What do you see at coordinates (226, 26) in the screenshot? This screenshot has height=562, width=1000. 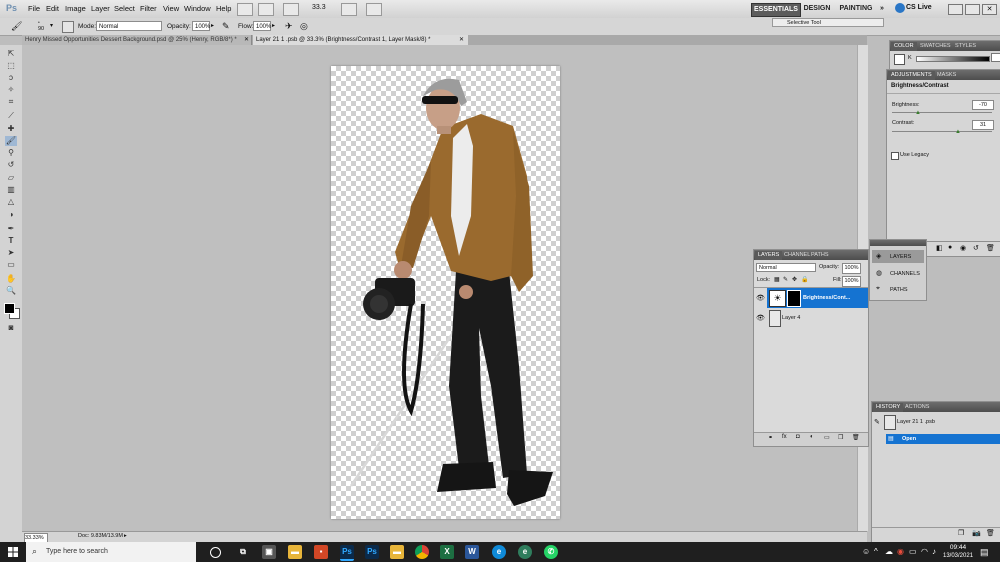 I see `pressure-opacity-icon: ✎` at bounding box center [226, 26].